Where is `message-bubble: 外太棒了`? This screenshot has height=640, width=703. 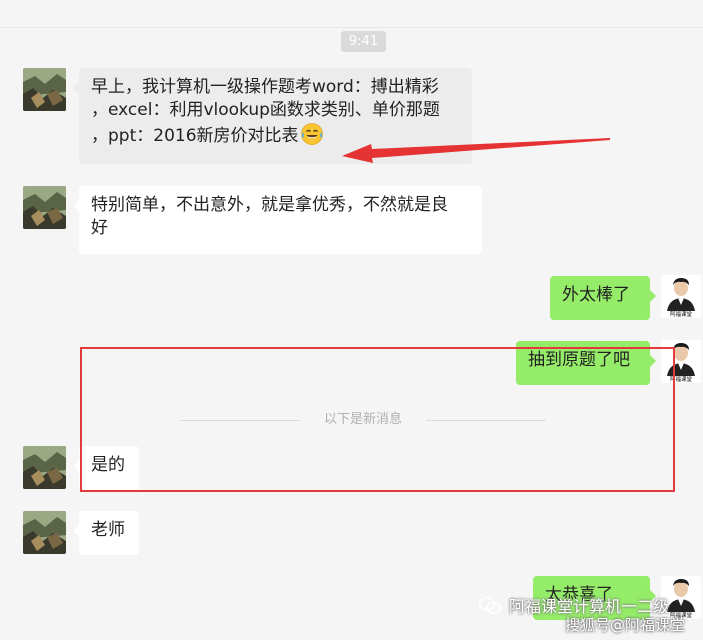 message-bubble: 外太棒了 is located at coordinates (603, 298).